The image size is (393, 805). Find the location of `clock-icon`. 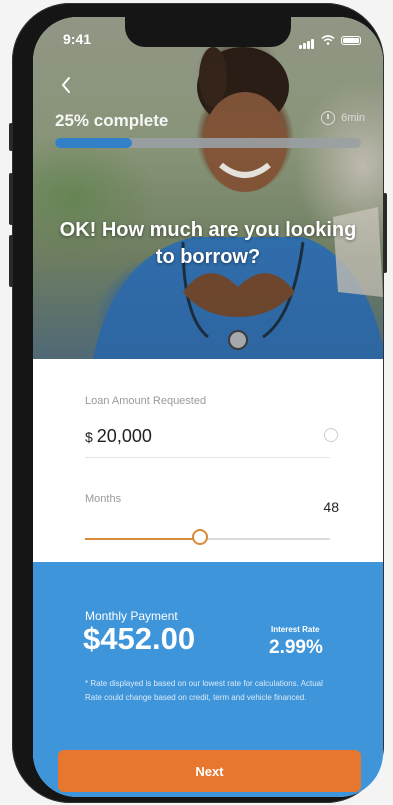

clock-icon is located at coordinates (328, 118).